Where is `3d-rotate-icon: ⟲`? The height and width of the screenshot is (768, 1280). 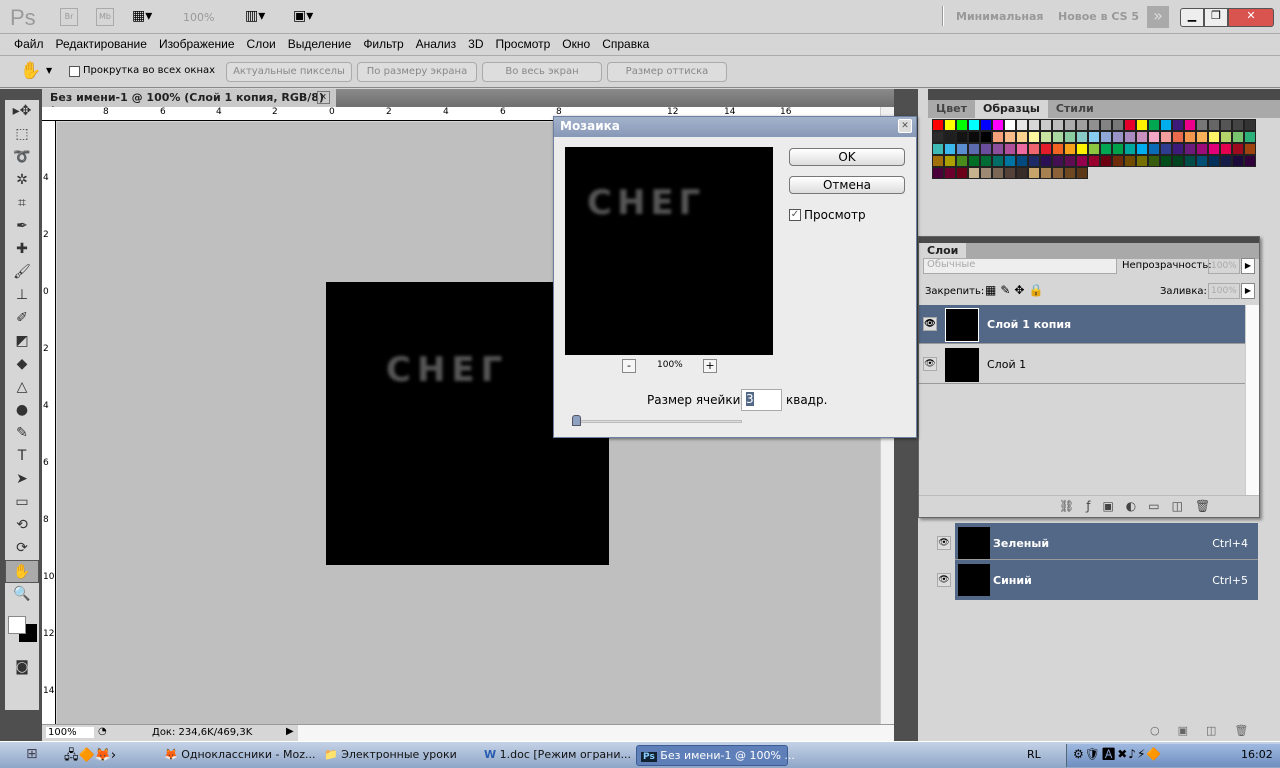
3d-rotate-icon: ⟲ is located at coordinates (22, 525).